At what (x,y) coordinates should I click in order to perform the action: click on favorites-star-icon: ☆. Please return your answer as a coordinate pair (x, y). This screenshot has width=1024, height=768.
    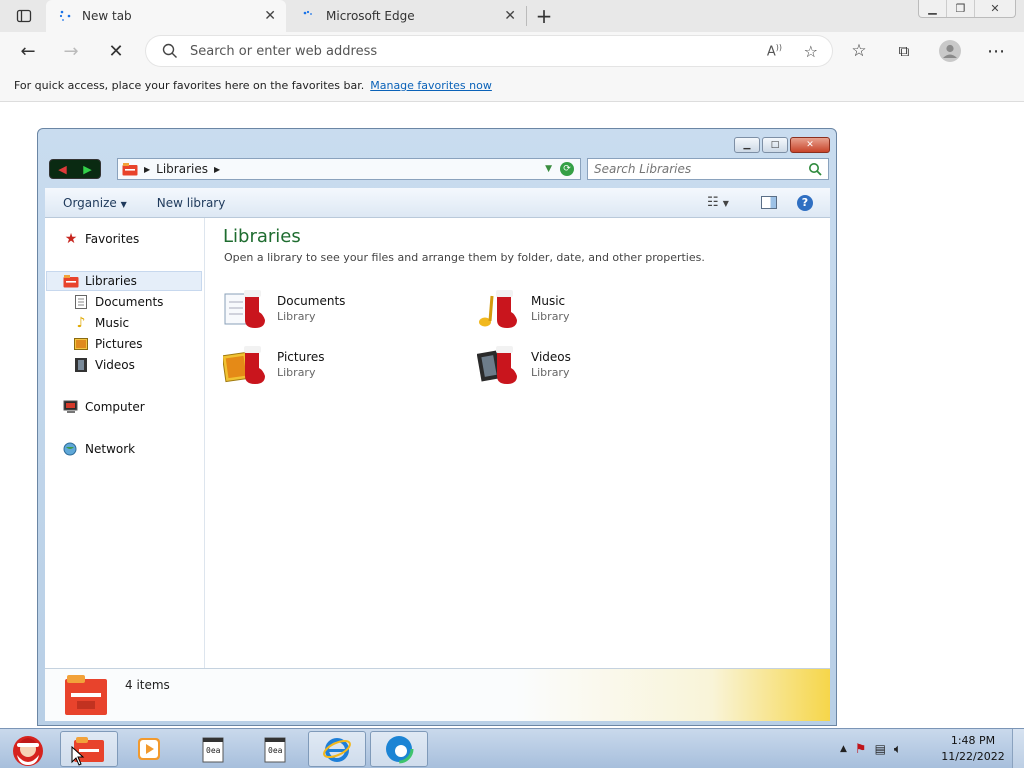
    Looking at the image, I should click on (859, 51).